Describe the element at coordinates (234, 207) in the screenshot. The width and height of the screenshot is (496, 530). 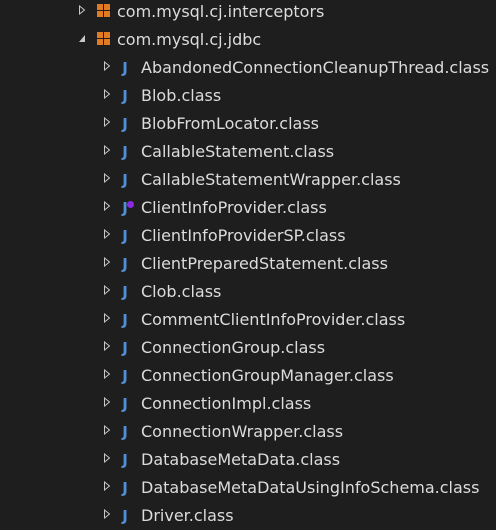
I see `class-label: ClientInfoProvider.class` at that location.